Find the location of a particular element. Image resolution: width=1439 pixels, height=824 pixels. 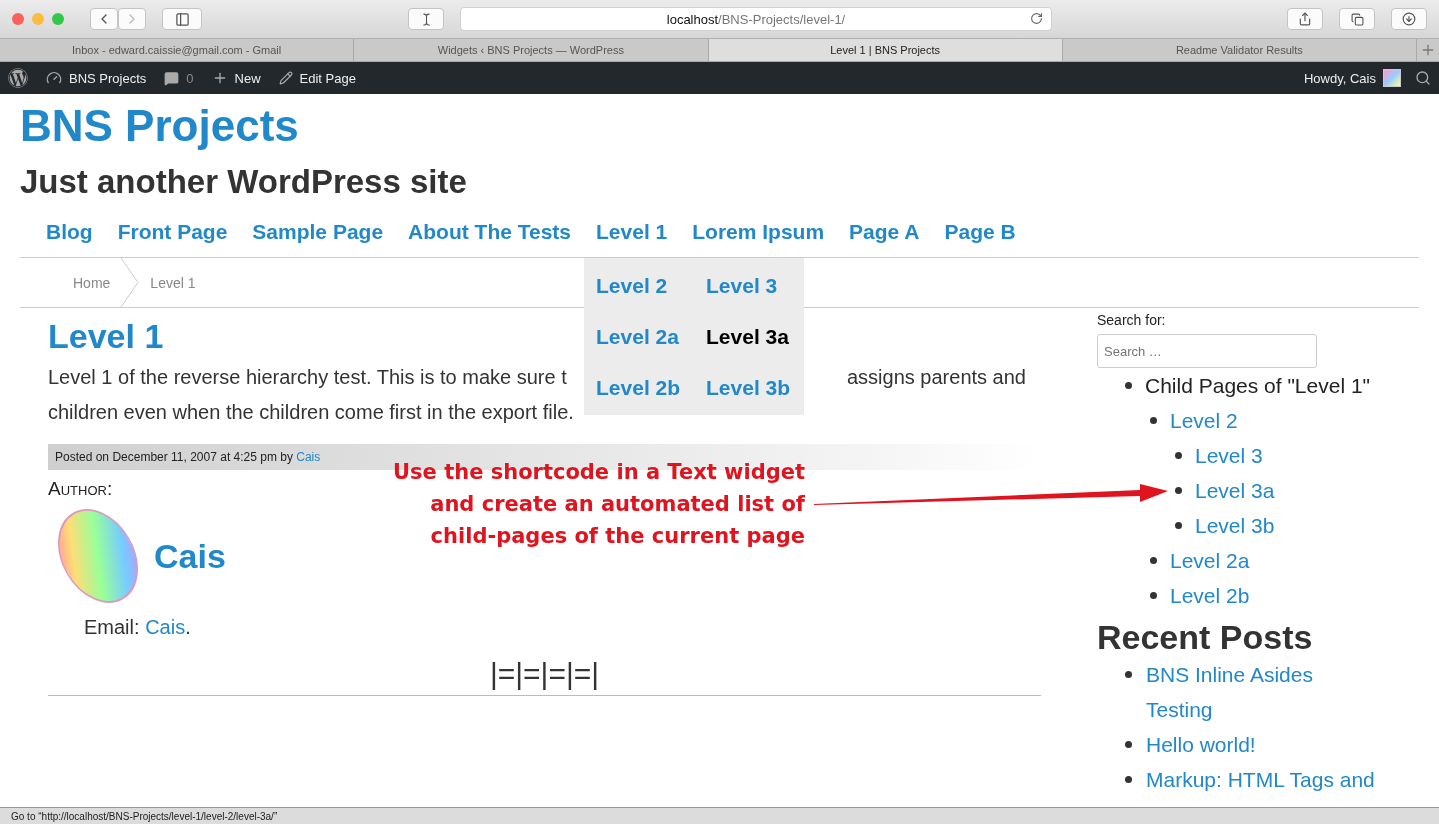

edit-page-link: Edit Page is located at coordinates (317, 78).